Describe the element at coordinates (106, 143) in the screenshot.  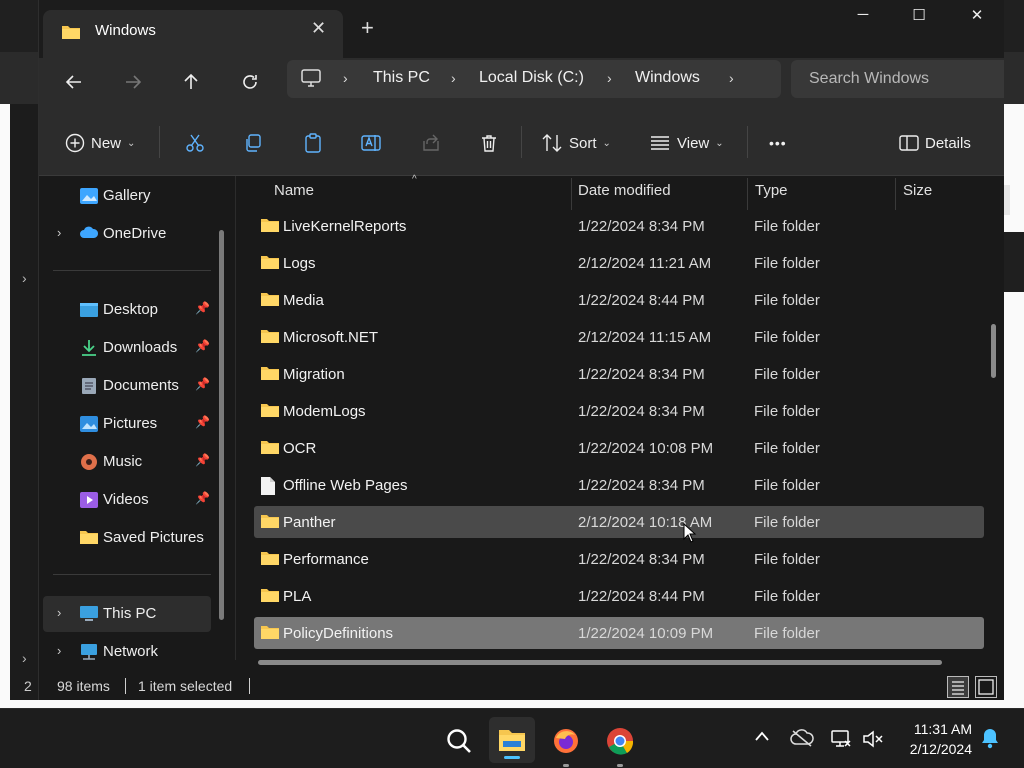
I see `new-label: New` at that location.